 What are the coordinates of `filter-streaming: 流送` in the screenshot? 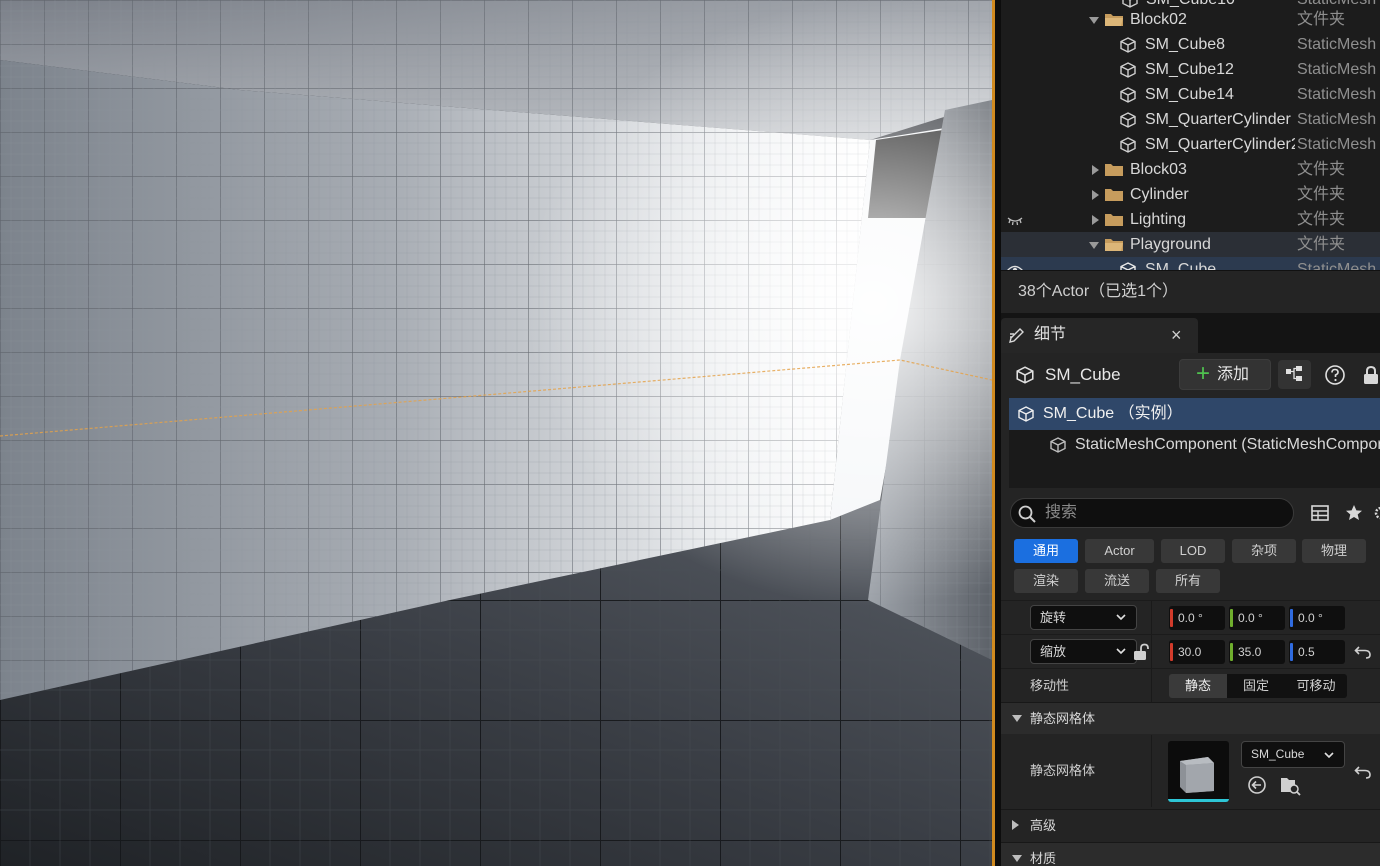 It's located at (1117, 581).